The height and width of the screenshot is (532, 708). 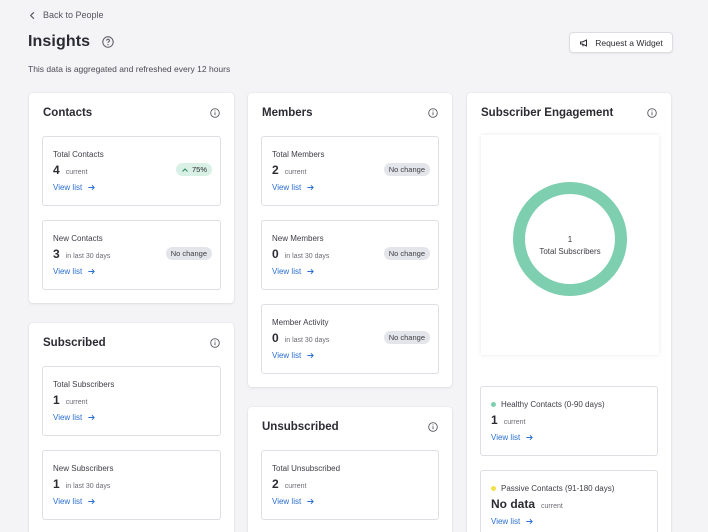 I want to click on help-icon, so click(x=108, y=42).